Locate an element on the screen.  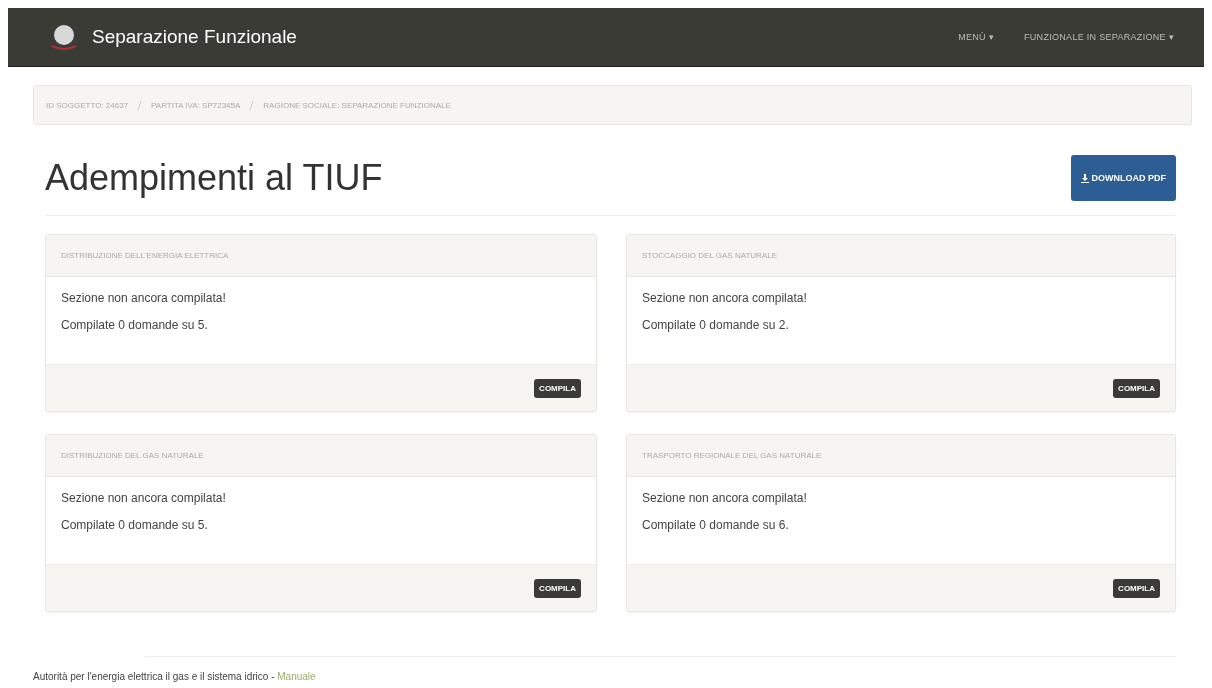
nav-menu-link: MENÙ ▾ is located at coordinates (976, 37).